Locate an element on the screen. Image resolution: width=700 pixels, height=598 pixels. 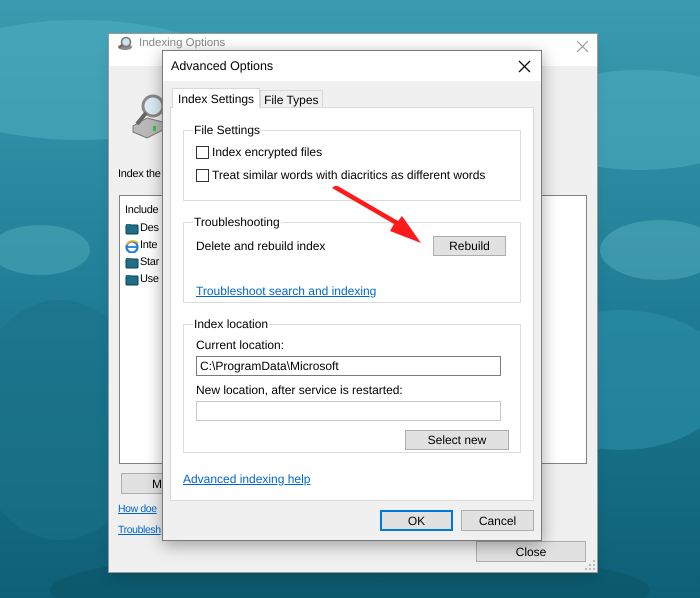
checkbox-label: Index encrypted files is located at coordinates (267, 152).